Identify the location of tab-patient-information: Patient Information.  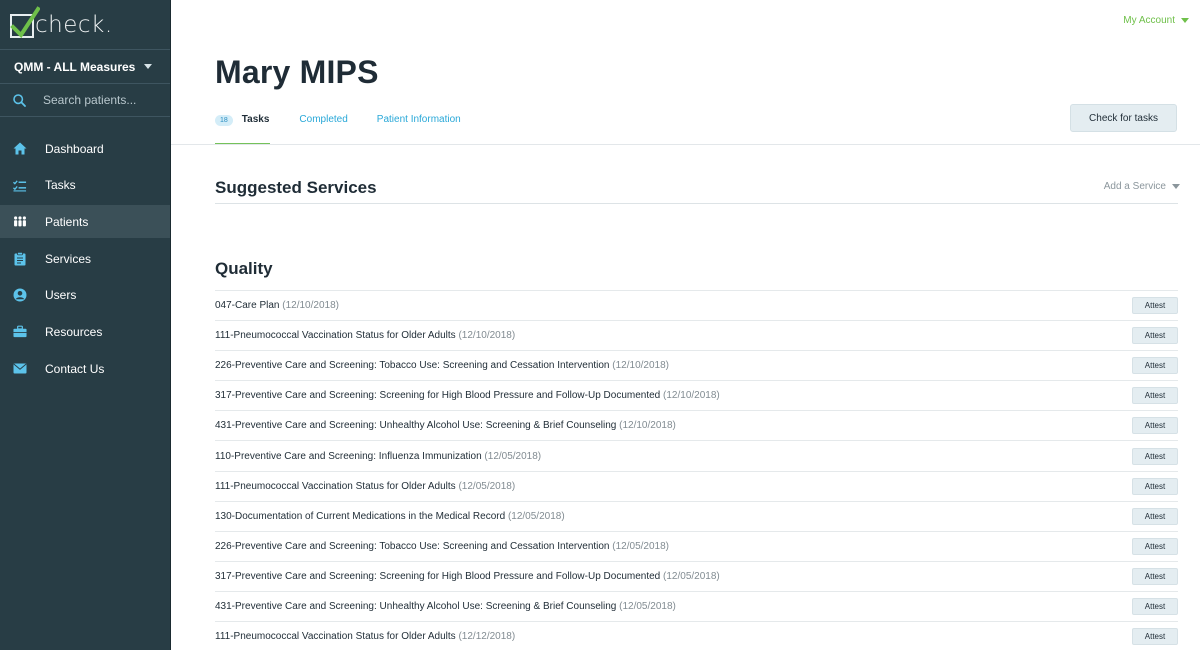
(419, 127).